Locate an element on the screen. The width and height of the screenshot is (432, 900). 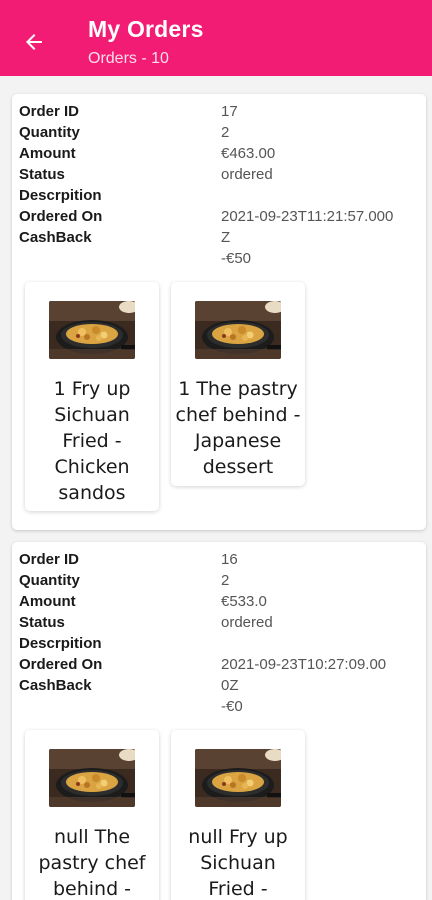
back-button is located at coordinates (34, 42).